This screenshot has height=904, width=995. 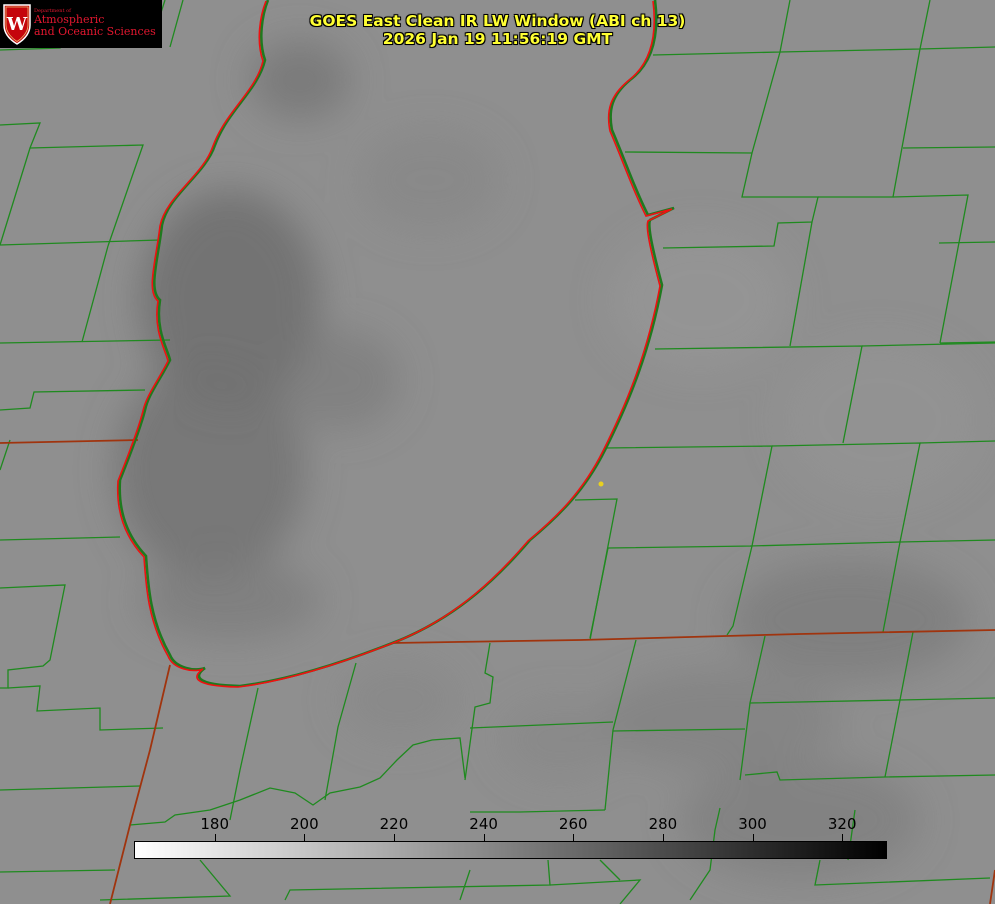 I want to click on colorbar-tick-label: 200, so click(x=304, y=824).